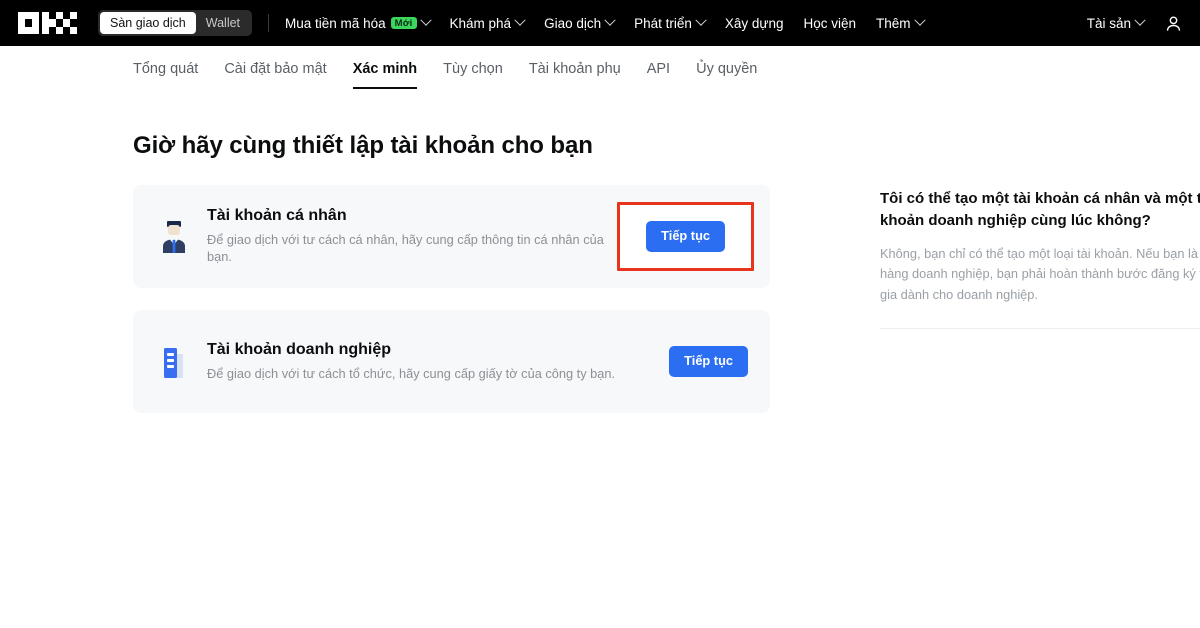  What do you see at coordinates (148, 23) in the screenshot?
I see `toggle-option-exchange: Sàn giao dịch` at bounding box center [148, 23].